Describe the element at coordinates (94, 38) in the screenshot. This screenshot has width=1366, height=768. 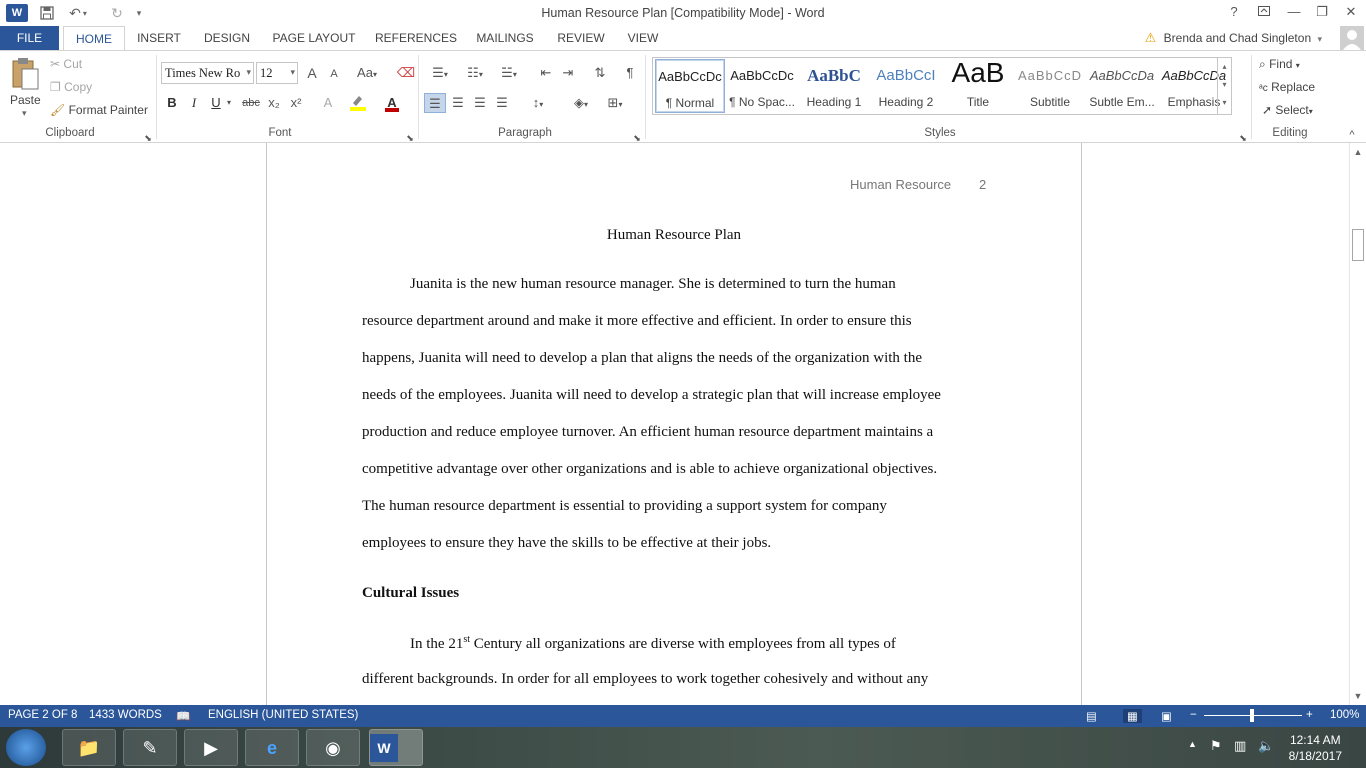
I see `tab-home: HOME` at that location.